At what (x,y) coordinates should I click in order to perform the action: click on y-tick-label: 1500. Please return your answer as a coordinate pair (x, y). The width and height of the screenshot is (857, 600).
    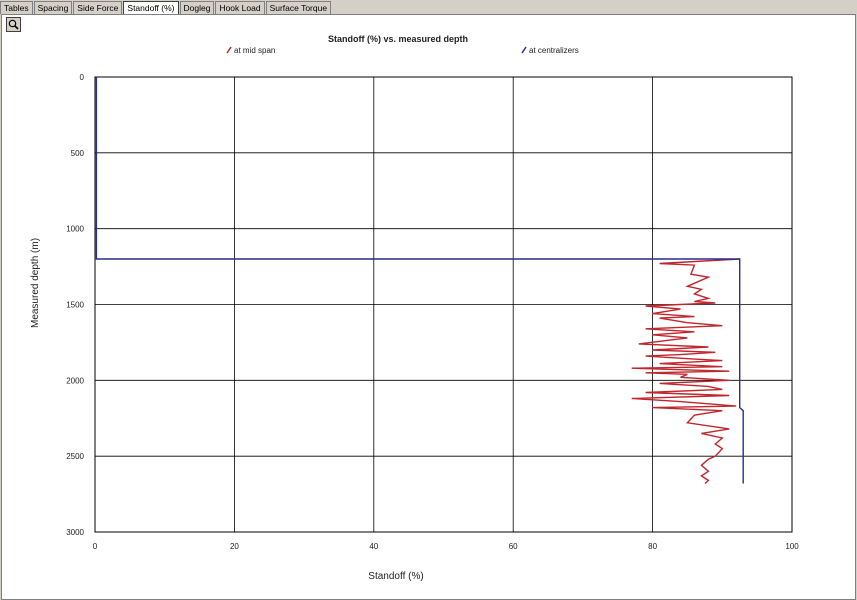
    Looking at the image, I should click on (75, 305).